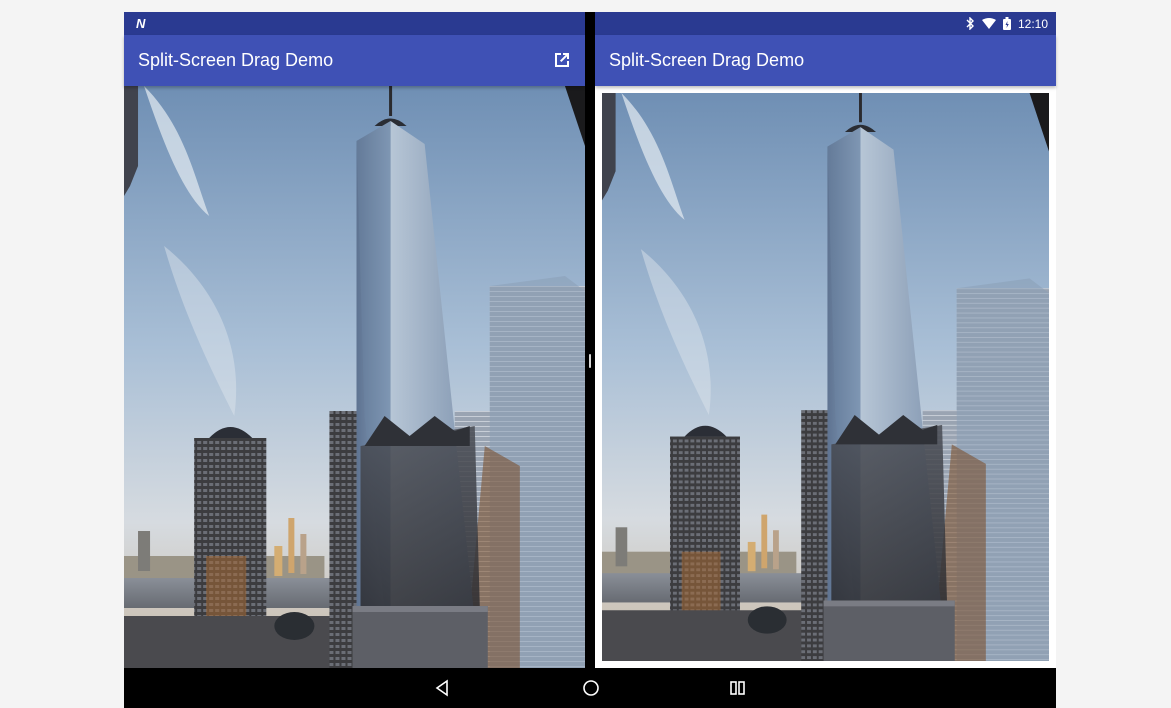 This screenshot has height=708, width=1171. What do you see at coordinates (354, 60) in the screenshot?
I see `app-bar-left: Split-Screen Drag Demo` at bounding box center [354, 60].